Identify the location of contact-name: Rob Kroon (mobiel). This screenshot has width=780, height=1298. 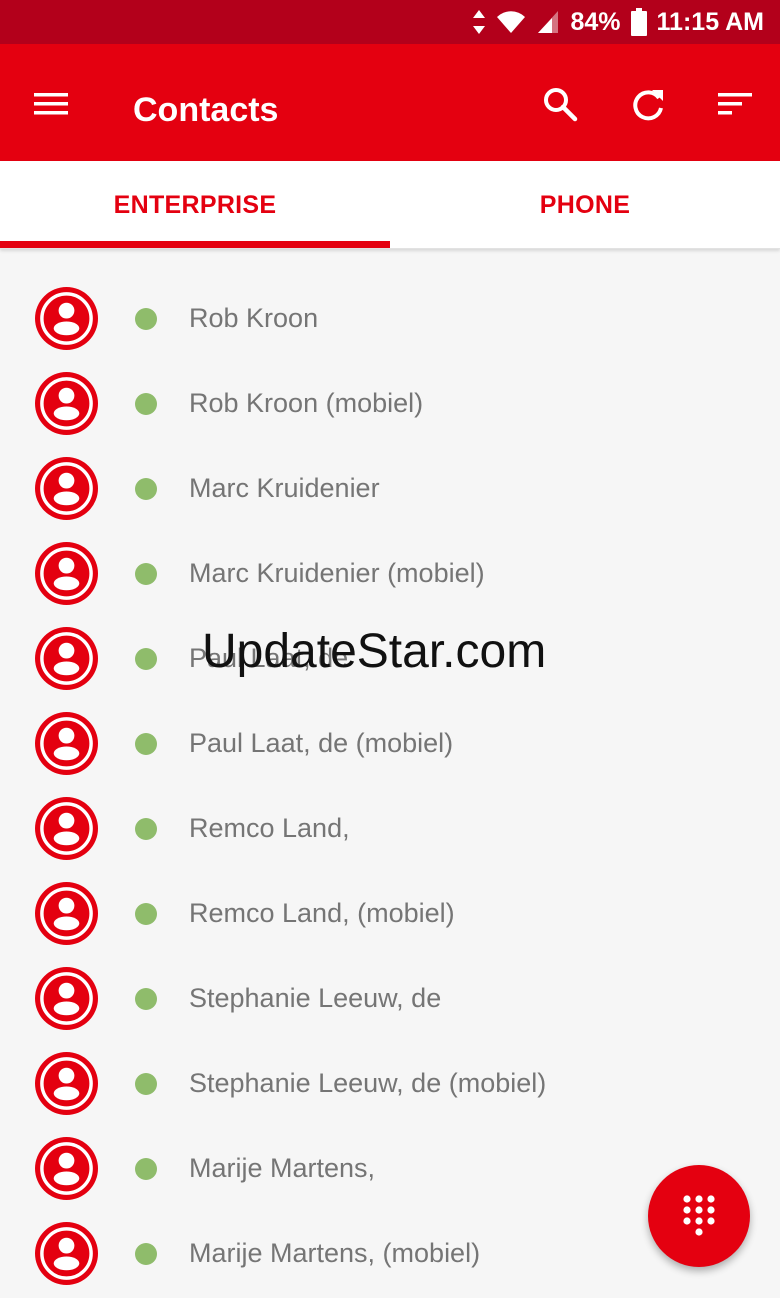
(306, 403).